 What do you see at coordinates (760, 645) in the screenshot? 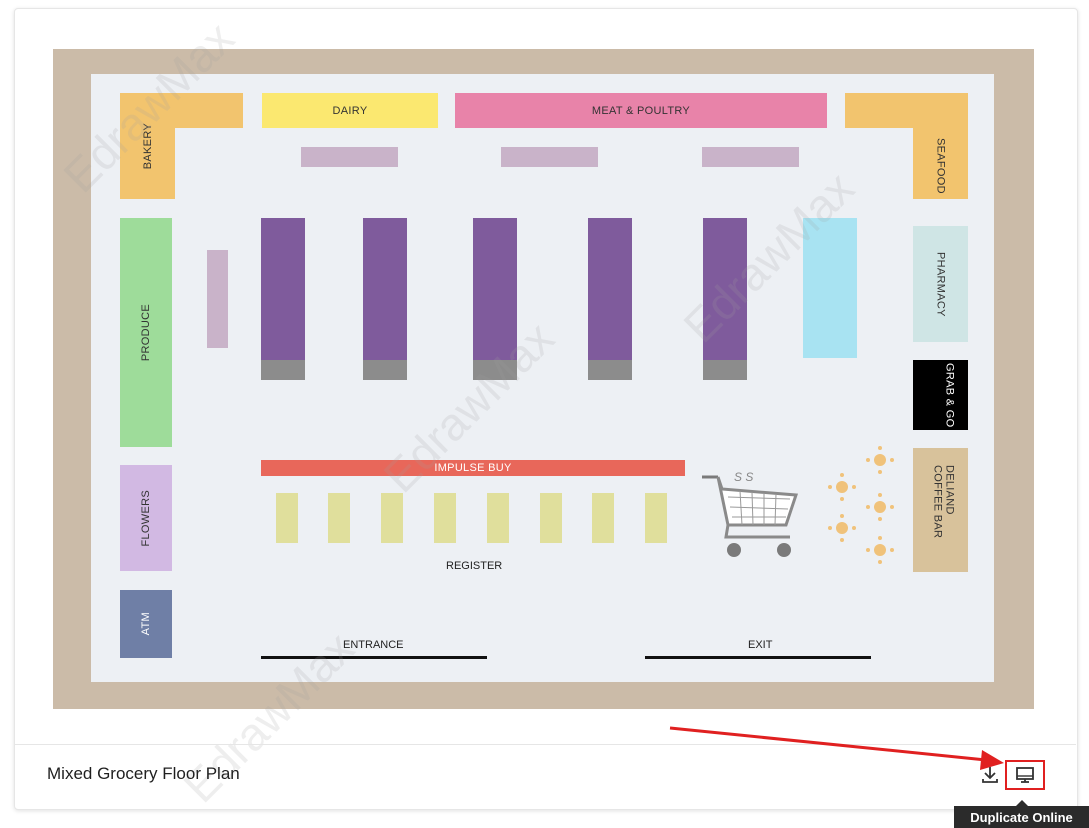
I see `exit-label: EXIT` at bounding box center [760, 645].